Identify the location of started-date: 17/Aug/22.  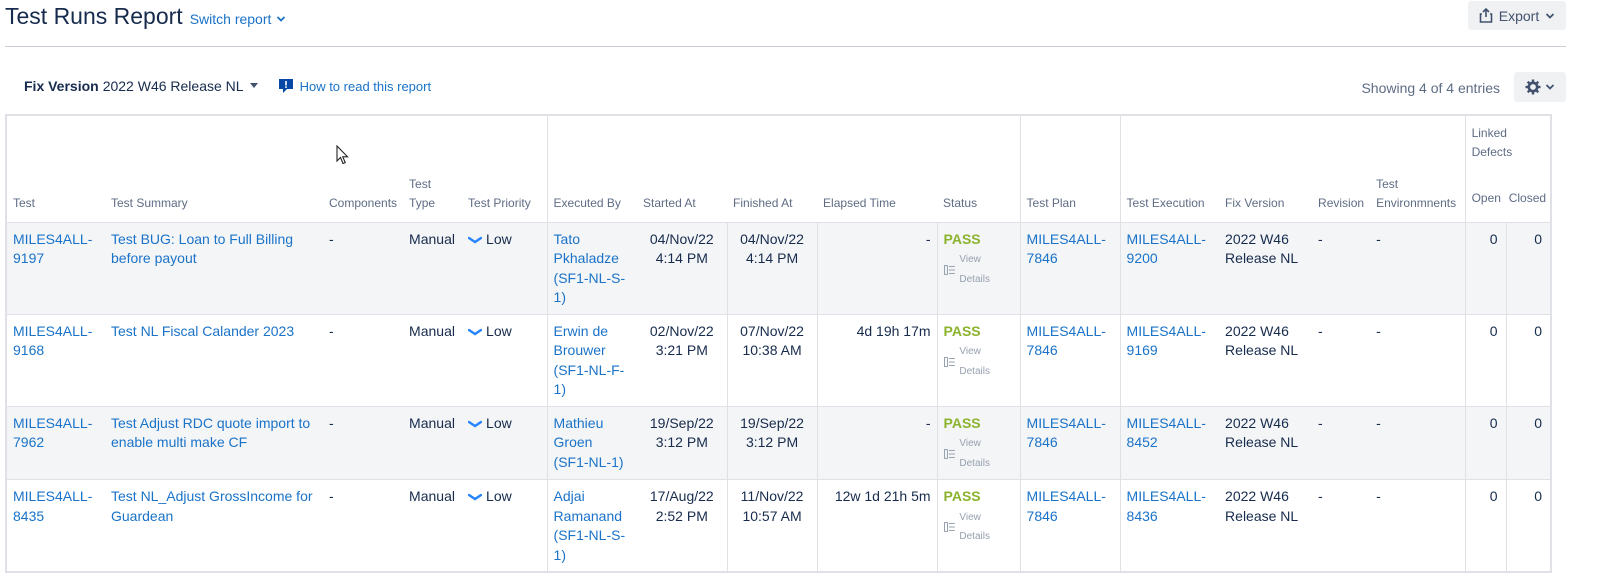
(681, 496).